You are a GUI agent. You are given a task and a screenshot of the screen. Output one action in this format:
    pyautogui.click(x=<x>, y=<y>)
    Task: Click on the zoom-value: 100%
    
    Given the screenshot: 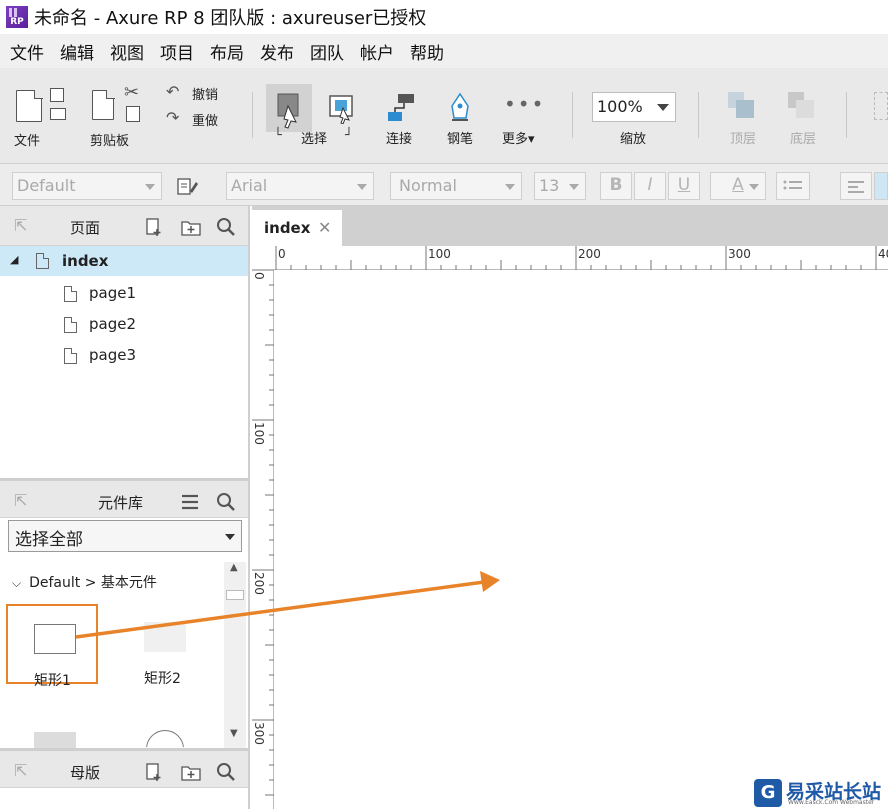 What is the action you would take?
    pyautogui.click(x=620, y=106)
    